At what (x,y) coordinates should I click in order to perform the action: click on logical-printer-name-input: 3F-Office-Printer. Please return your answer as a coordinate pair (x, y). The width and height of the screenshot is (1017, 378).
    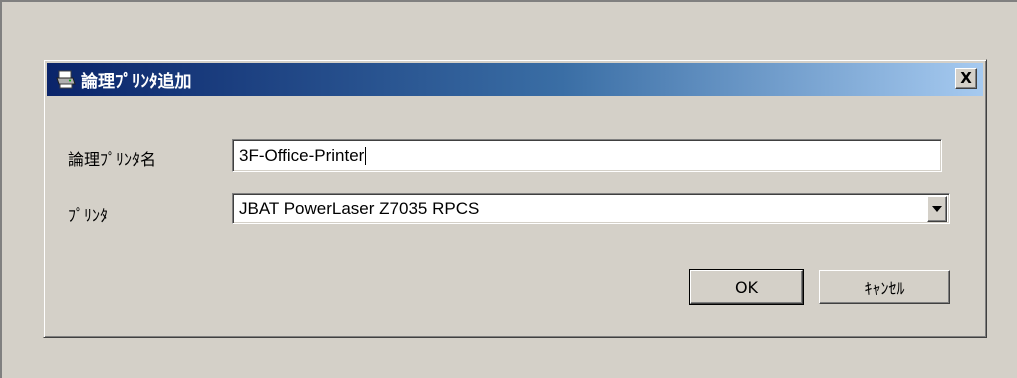
    Looking at the image, I should click on (587, 155).